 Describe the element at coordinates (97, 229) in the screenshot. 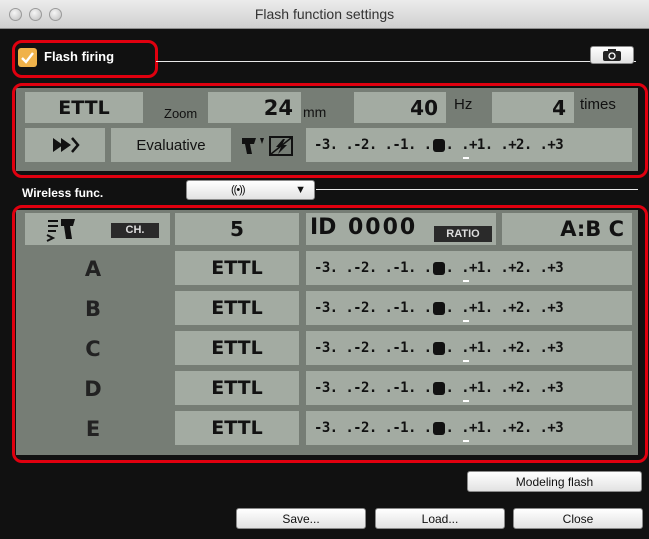

I see `master-settings-button: CH.` at that location.